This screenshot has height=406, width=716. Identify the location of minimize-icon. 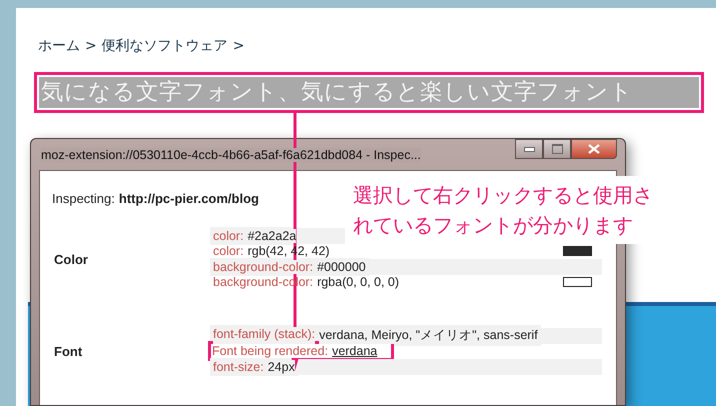
(529, 149).